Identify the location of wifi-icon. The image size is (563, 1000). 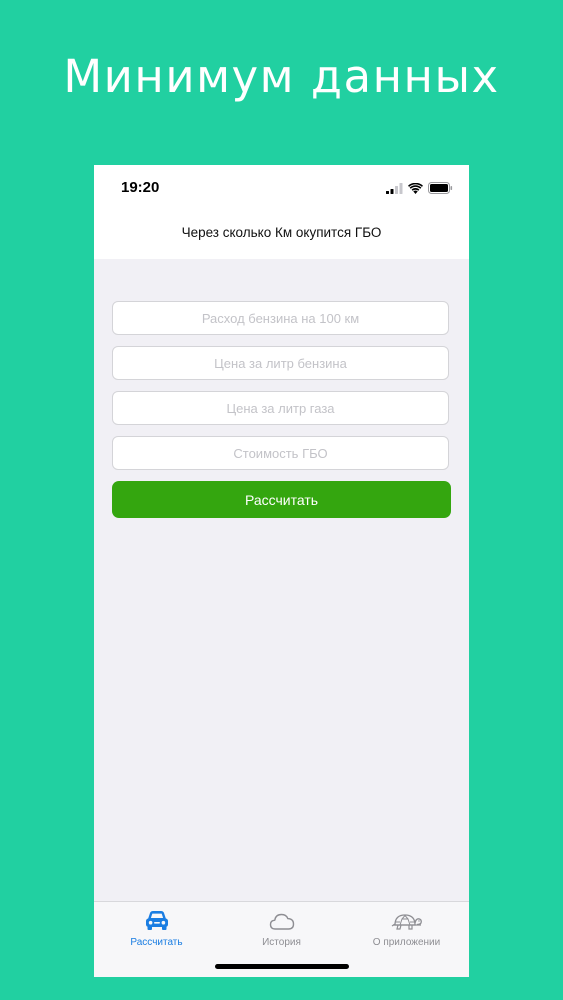
(415, 188).